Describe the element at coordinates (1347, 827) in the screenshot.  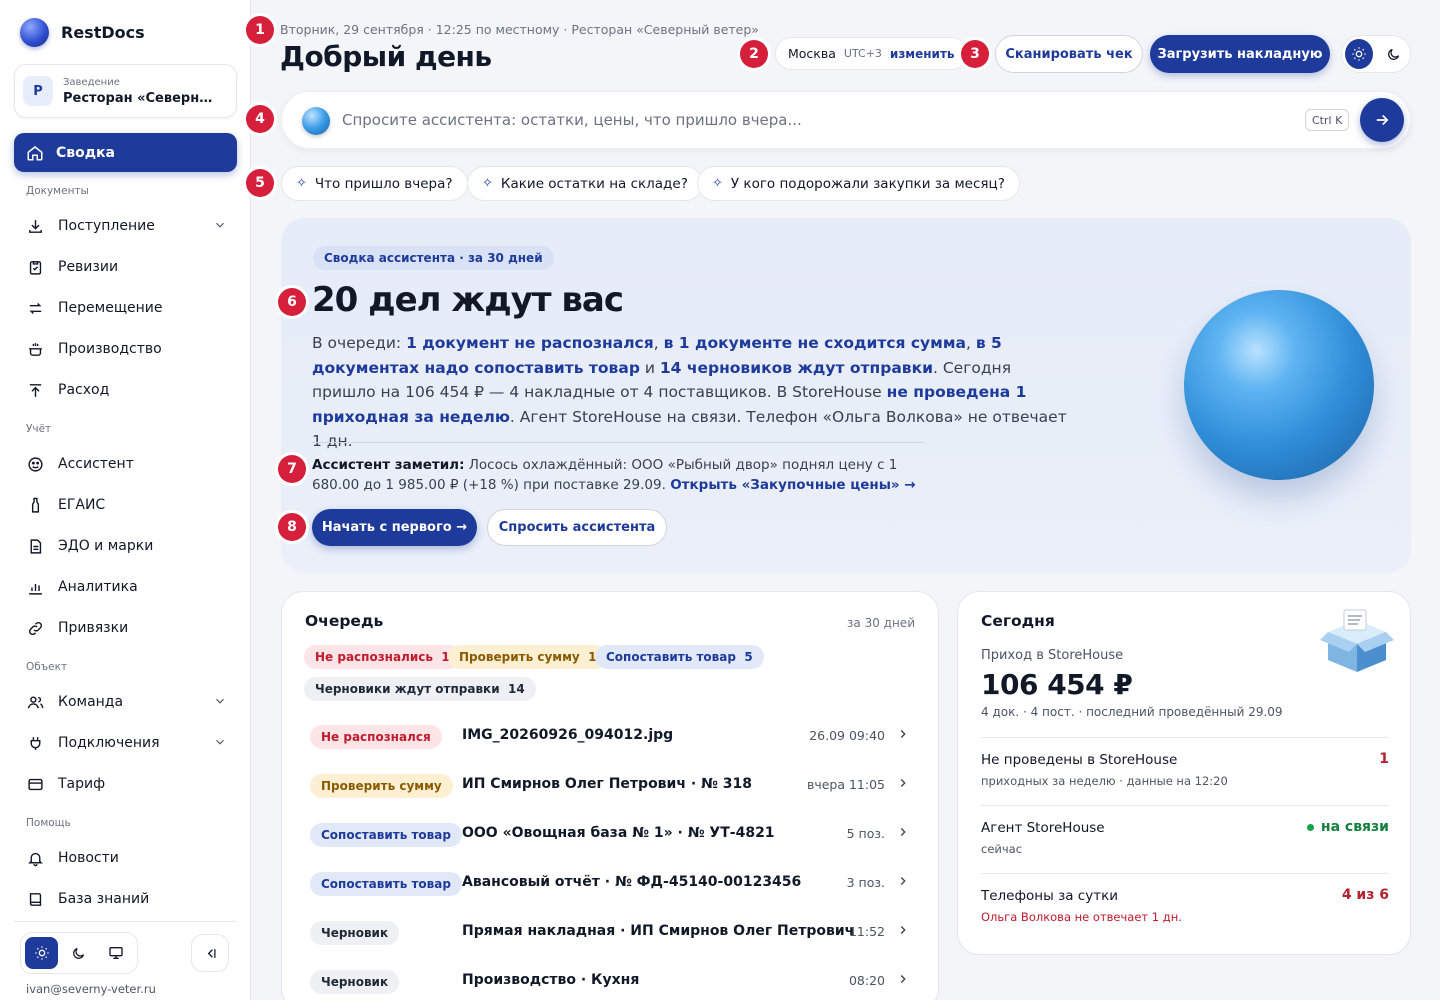
I see `status-online: на связи` at that location.